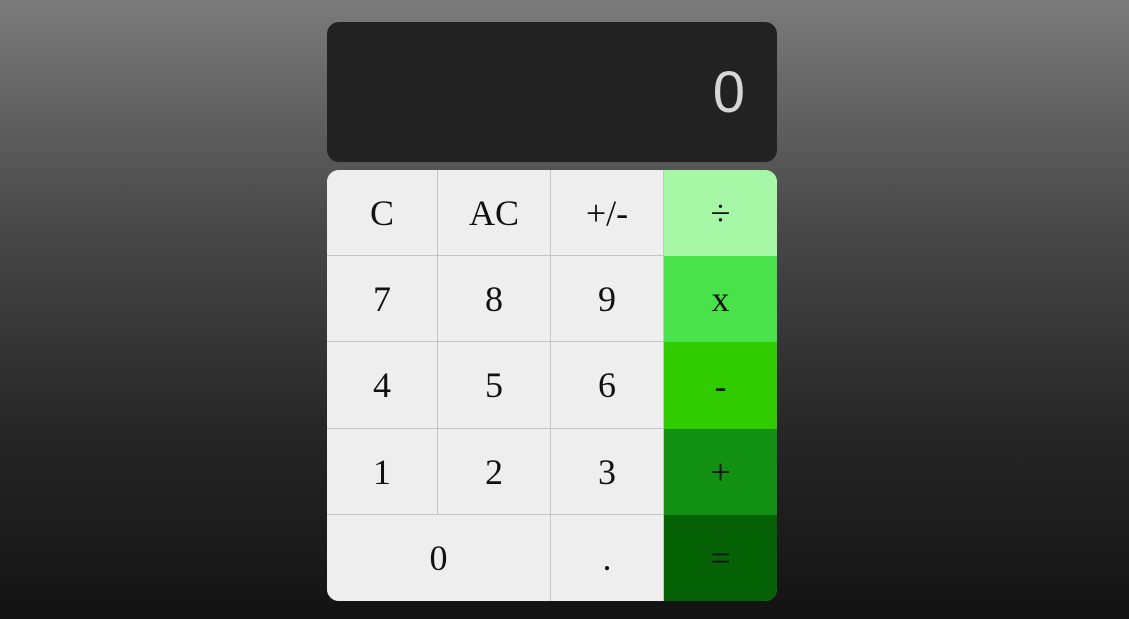  I want to click on divide-button: ÷, so click(720, 213).